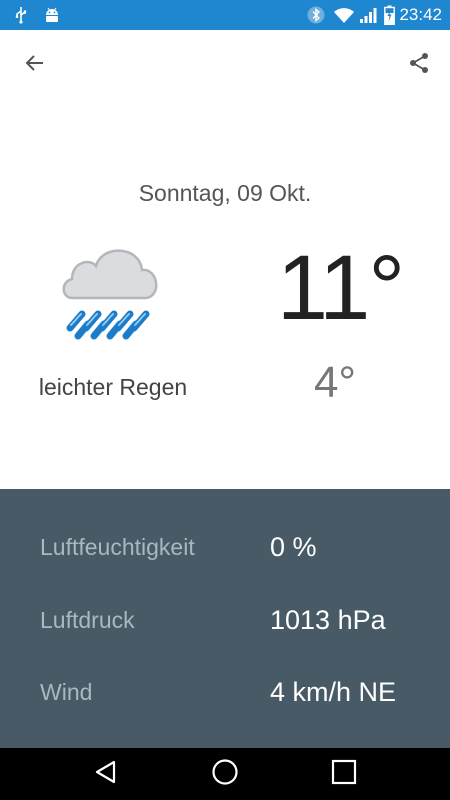  I want to click on home-circle-icon, so click(225, 774).